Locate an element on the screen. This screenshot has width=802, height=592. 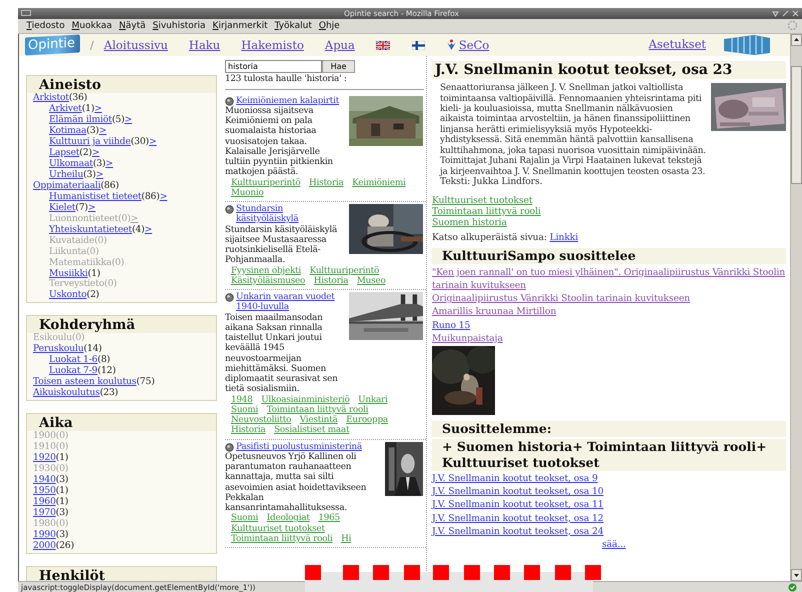
settings-link: Asetukset is located at coordinates (677, 44).